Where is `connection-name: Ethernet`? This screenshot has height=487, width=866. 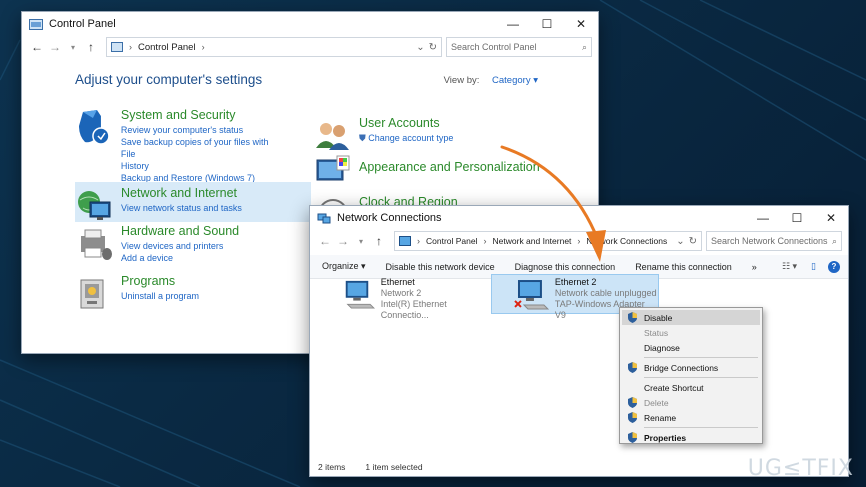
connection-name: Ethernet is located at coordinates (397, 282).